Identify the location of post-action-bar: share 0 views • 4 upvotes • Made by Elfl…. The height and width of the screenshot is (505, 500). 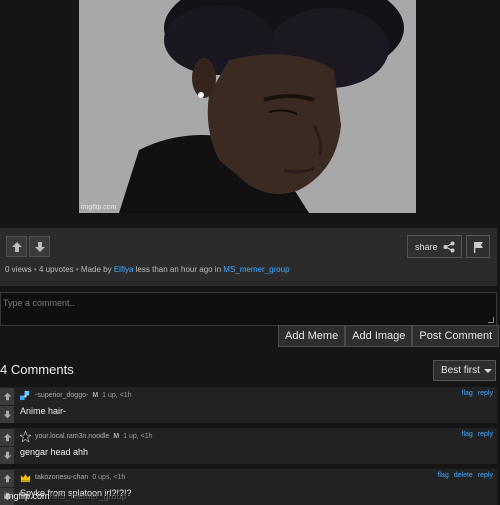
(248, 257).